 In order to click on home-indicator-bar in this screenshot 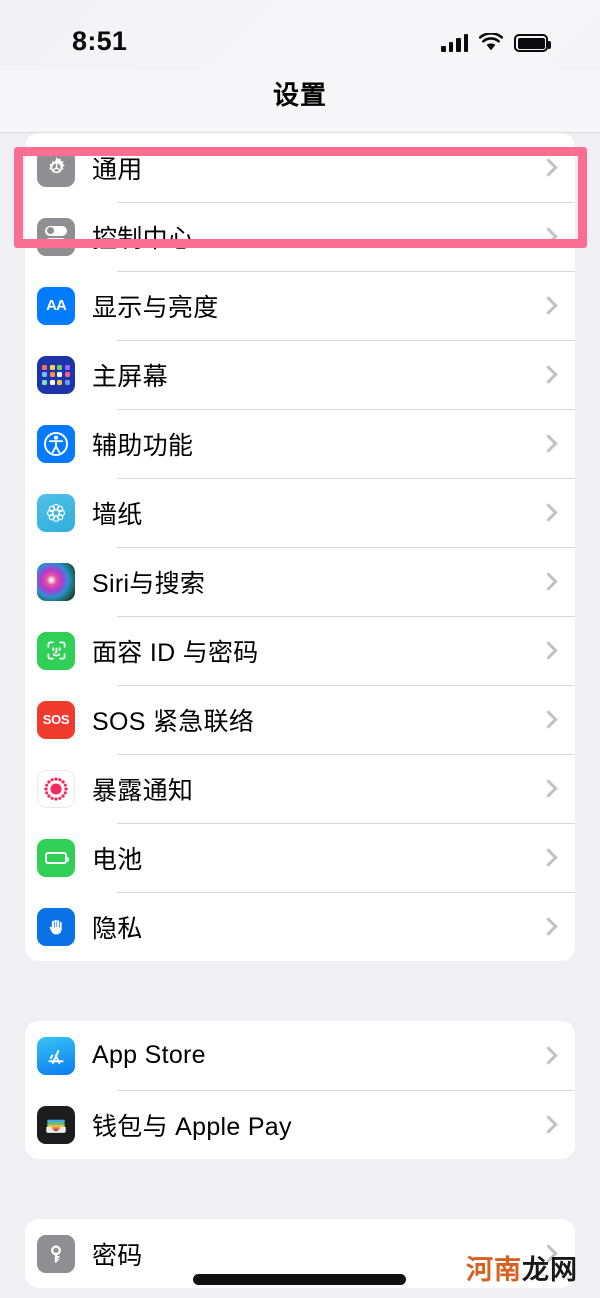, I will do `click(299, 1279)`.